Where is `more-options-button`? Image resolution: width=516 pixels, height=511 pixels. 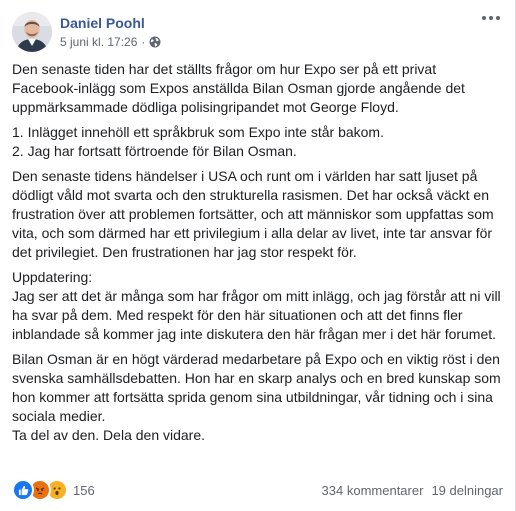 more-options-button is located at coordinates (491, 18).